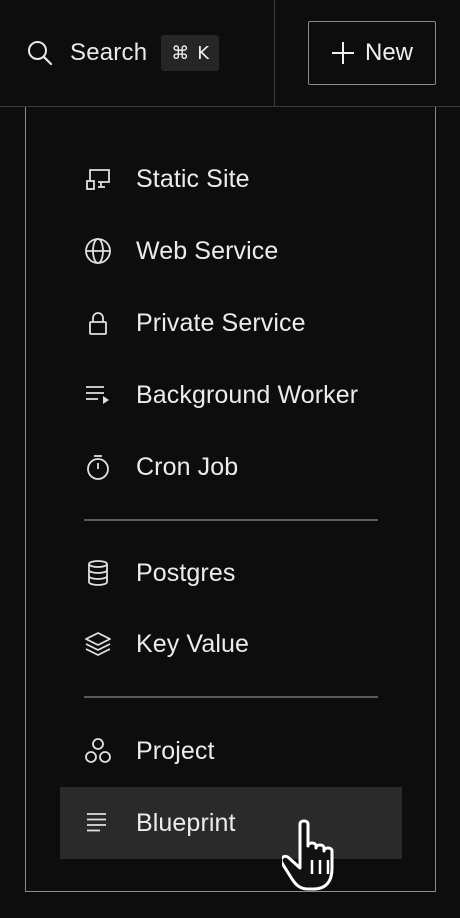 The height and width of the screenshot is (918, 460). What do you see at coordinates (203, 53) in the screenshot?
I see `k-key: K` at bounding box center [203, 53].